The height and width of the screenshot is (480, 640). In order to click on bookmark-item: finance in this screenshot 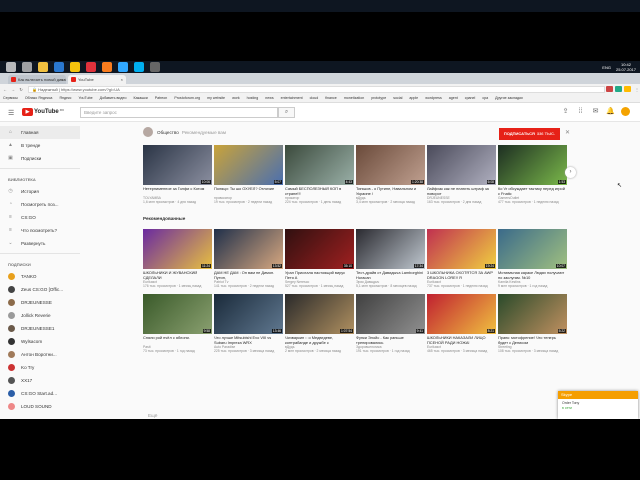, I will do `click(331, 98)`.